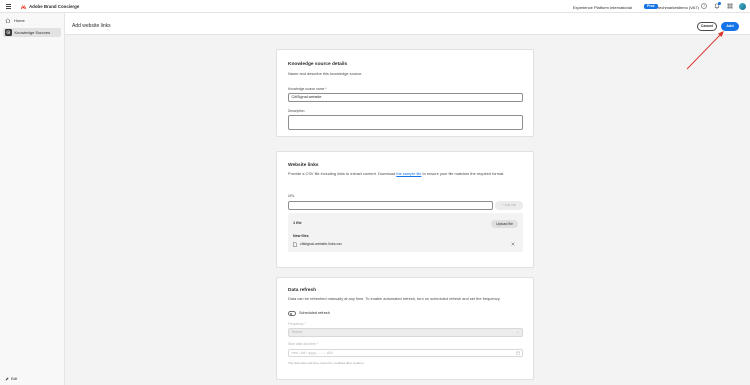 This screenshot has width=750, height=385. What do you see at coordinates (297, 332) in the screenshot?
I see `frequency-value: Select` at bounding box center [297, 332].